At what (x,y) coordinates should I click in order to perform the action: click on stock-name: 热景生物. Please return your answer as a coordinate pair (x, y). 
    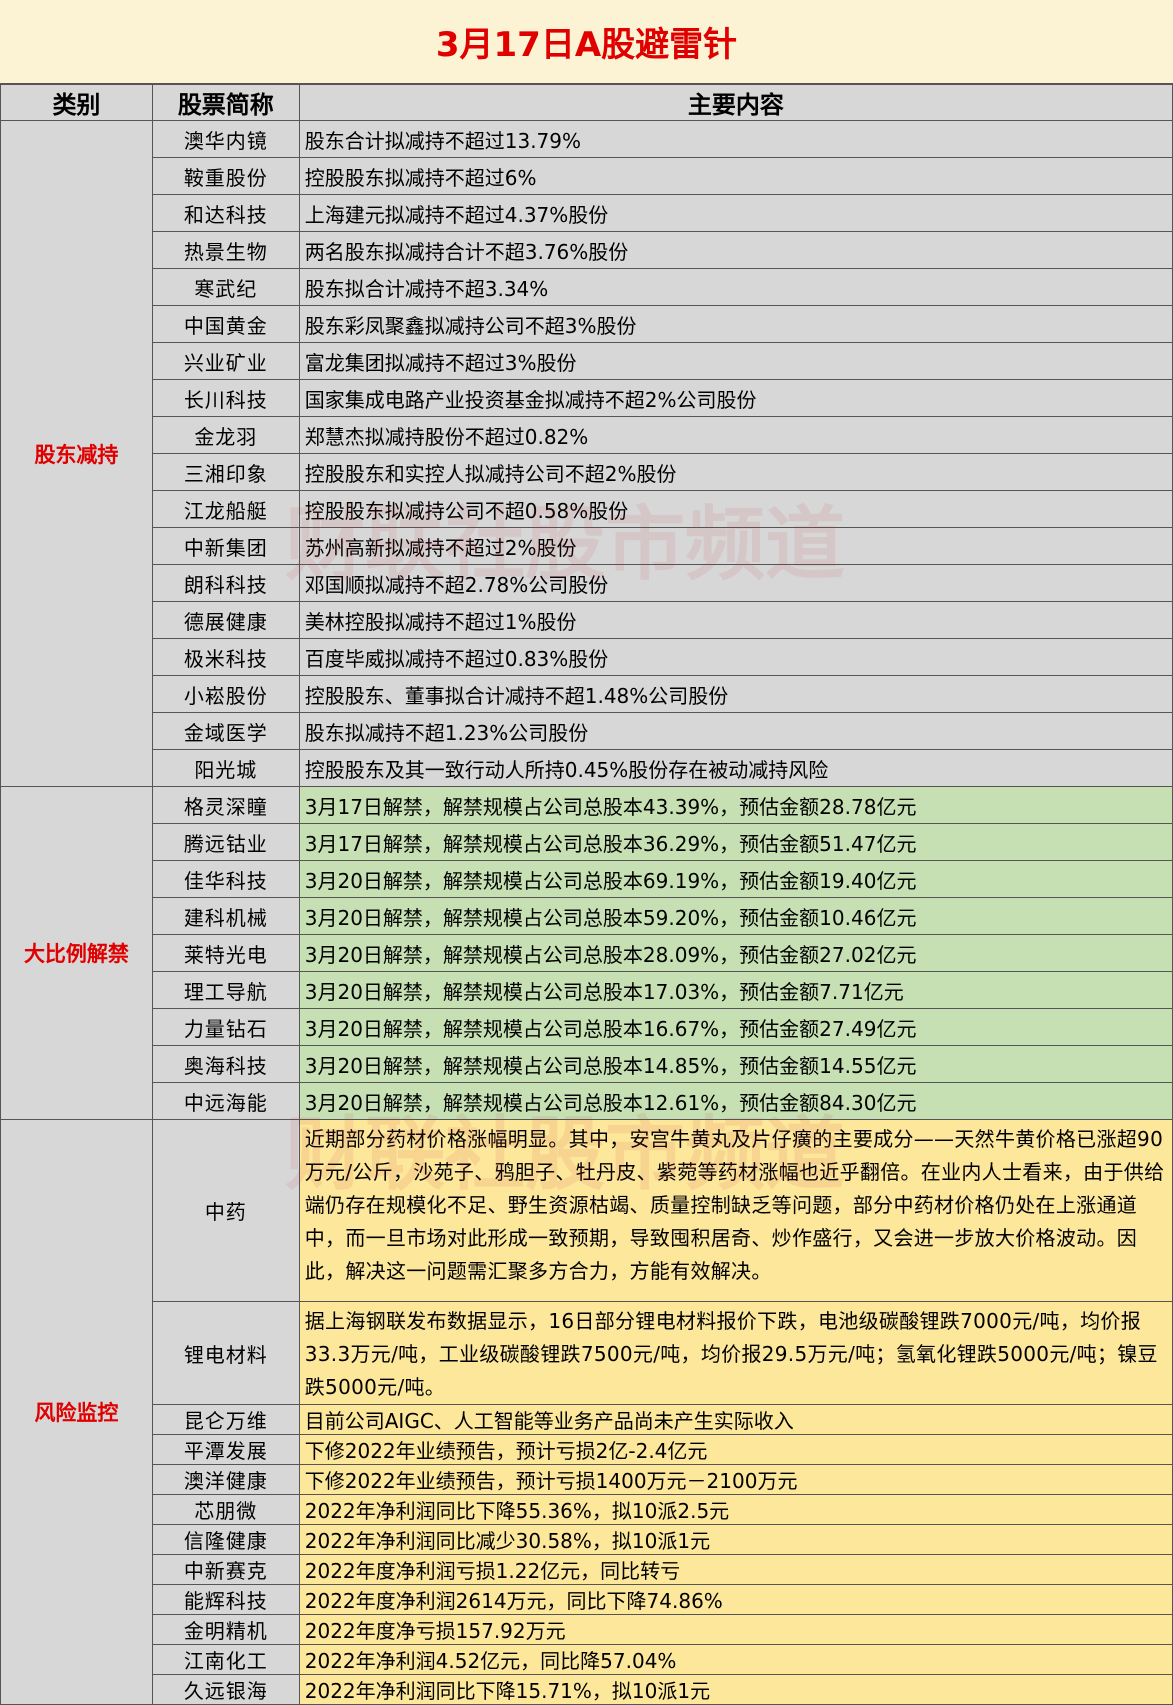
    Looking at the image, I should click on (225, 250).